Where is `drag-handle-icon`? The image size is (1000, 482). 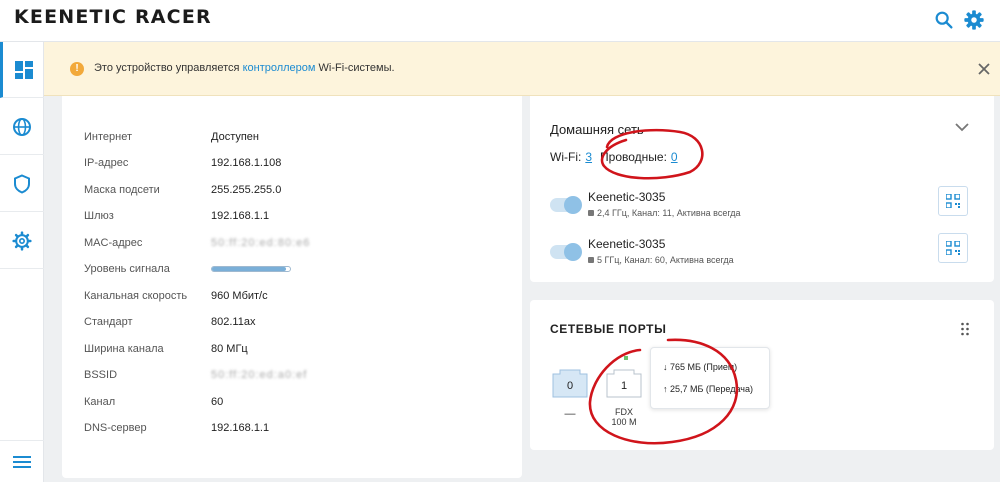 drag-handle-icon is located at coordinates (965, 329).